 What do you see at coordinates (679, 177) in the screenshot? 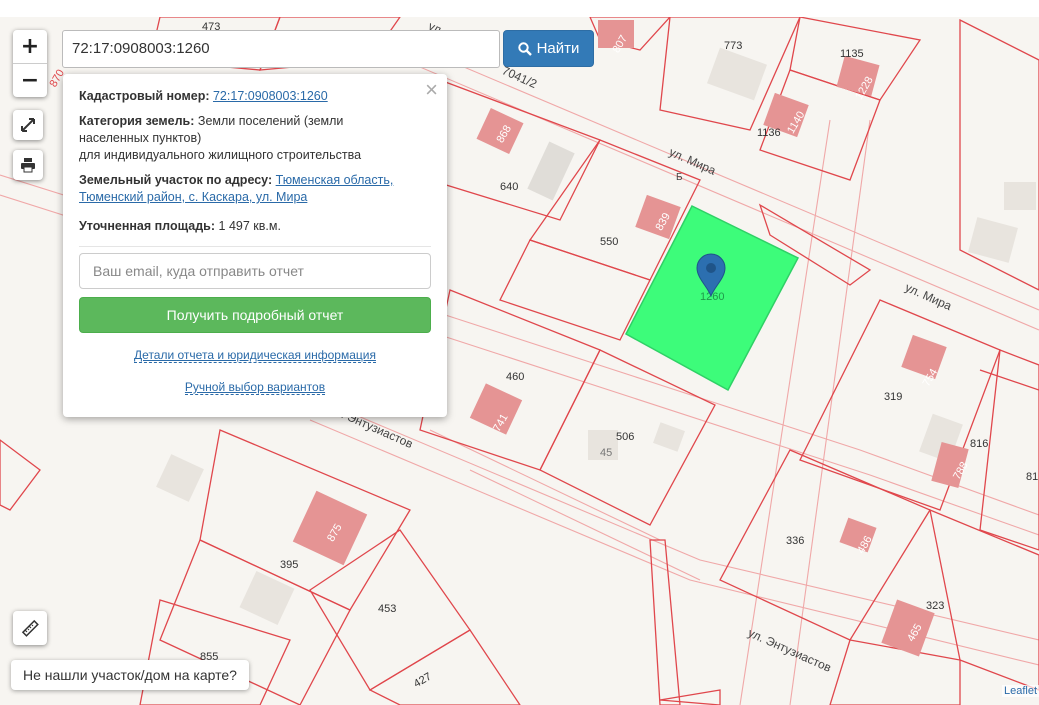
I see `street-label: Б` at bounding box center [679, 177].